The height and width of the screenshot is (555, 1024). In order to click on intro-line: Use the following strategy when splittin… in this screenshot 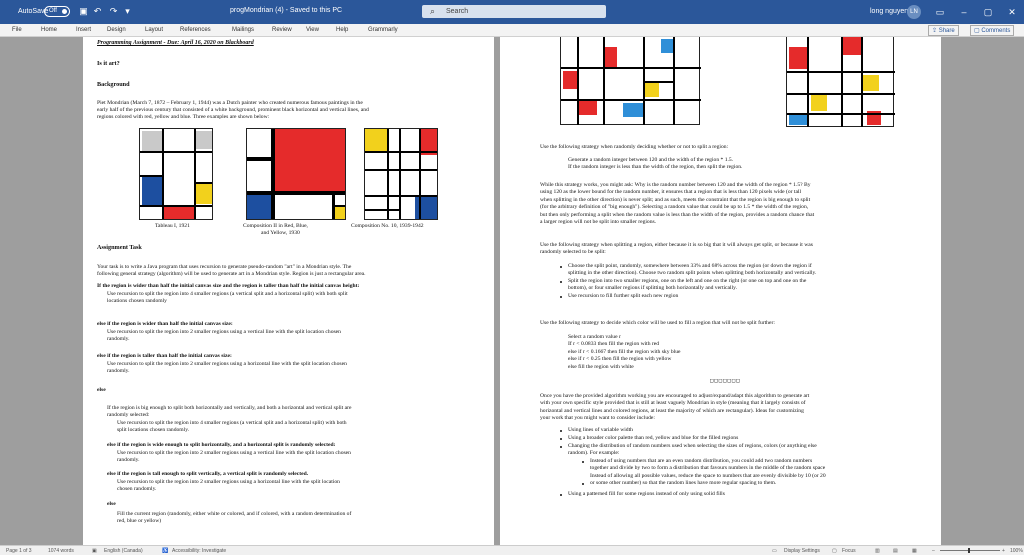, I will do `click(676, 245)`.